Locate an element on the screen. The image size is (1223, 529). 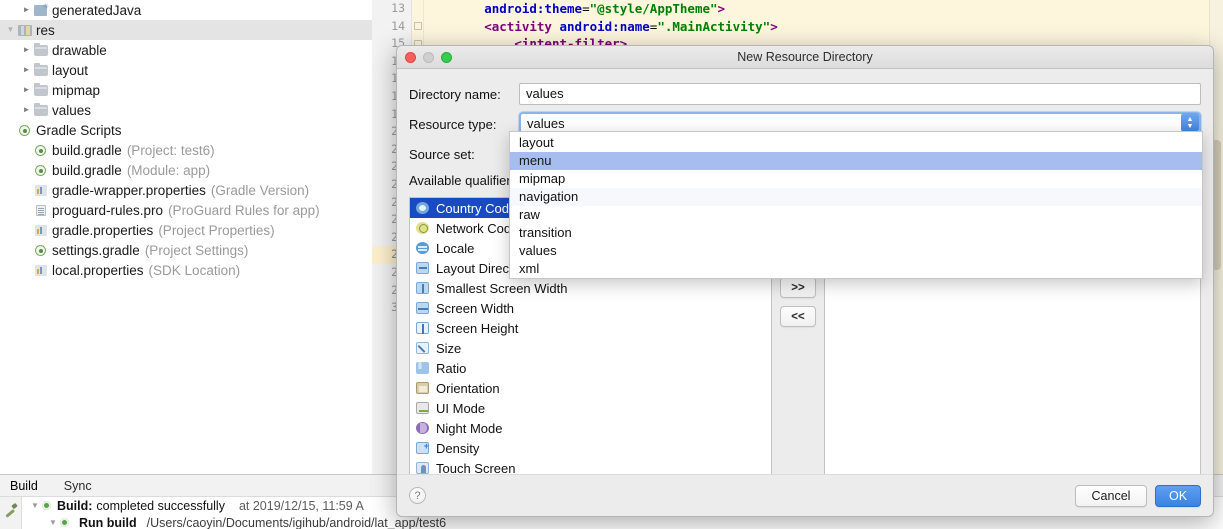
proguard-icon is located at coordinates (41, 210).